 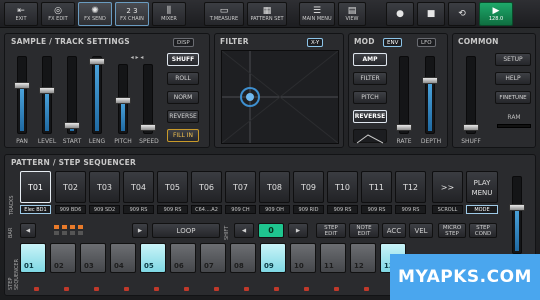 I want to click on reverse-button: REVERSE, so click(x=183, y=116).